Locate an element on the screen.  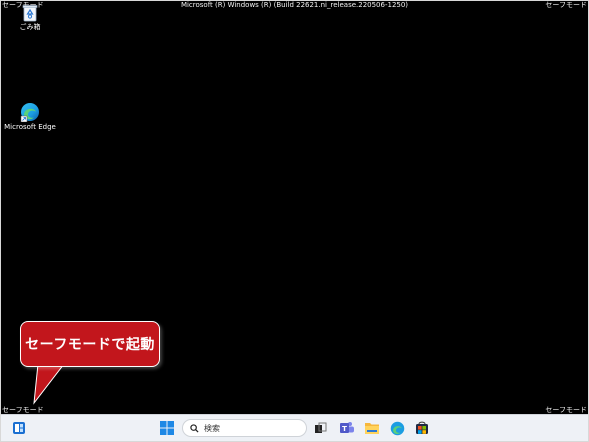
svg-text: T is located at coordinates (344, 429).